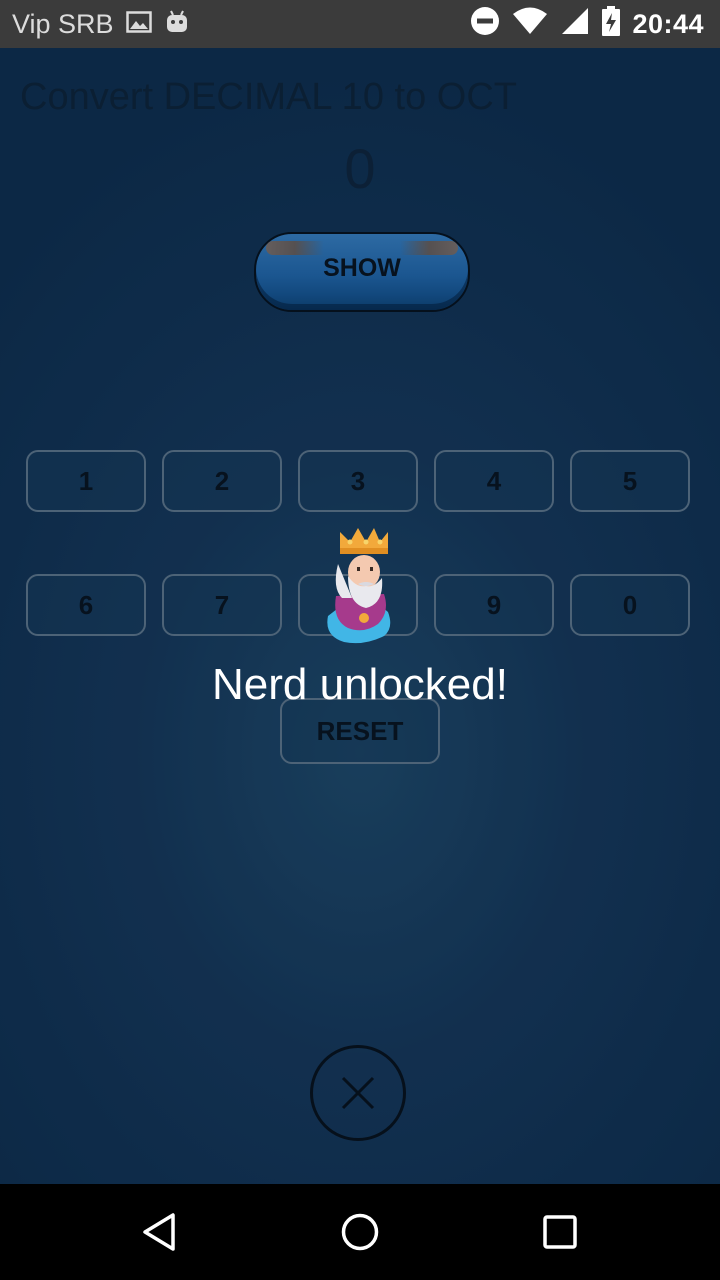 This screenshot has width=720, height=1280. I want to click on key-4: 4, so click(494, 481).